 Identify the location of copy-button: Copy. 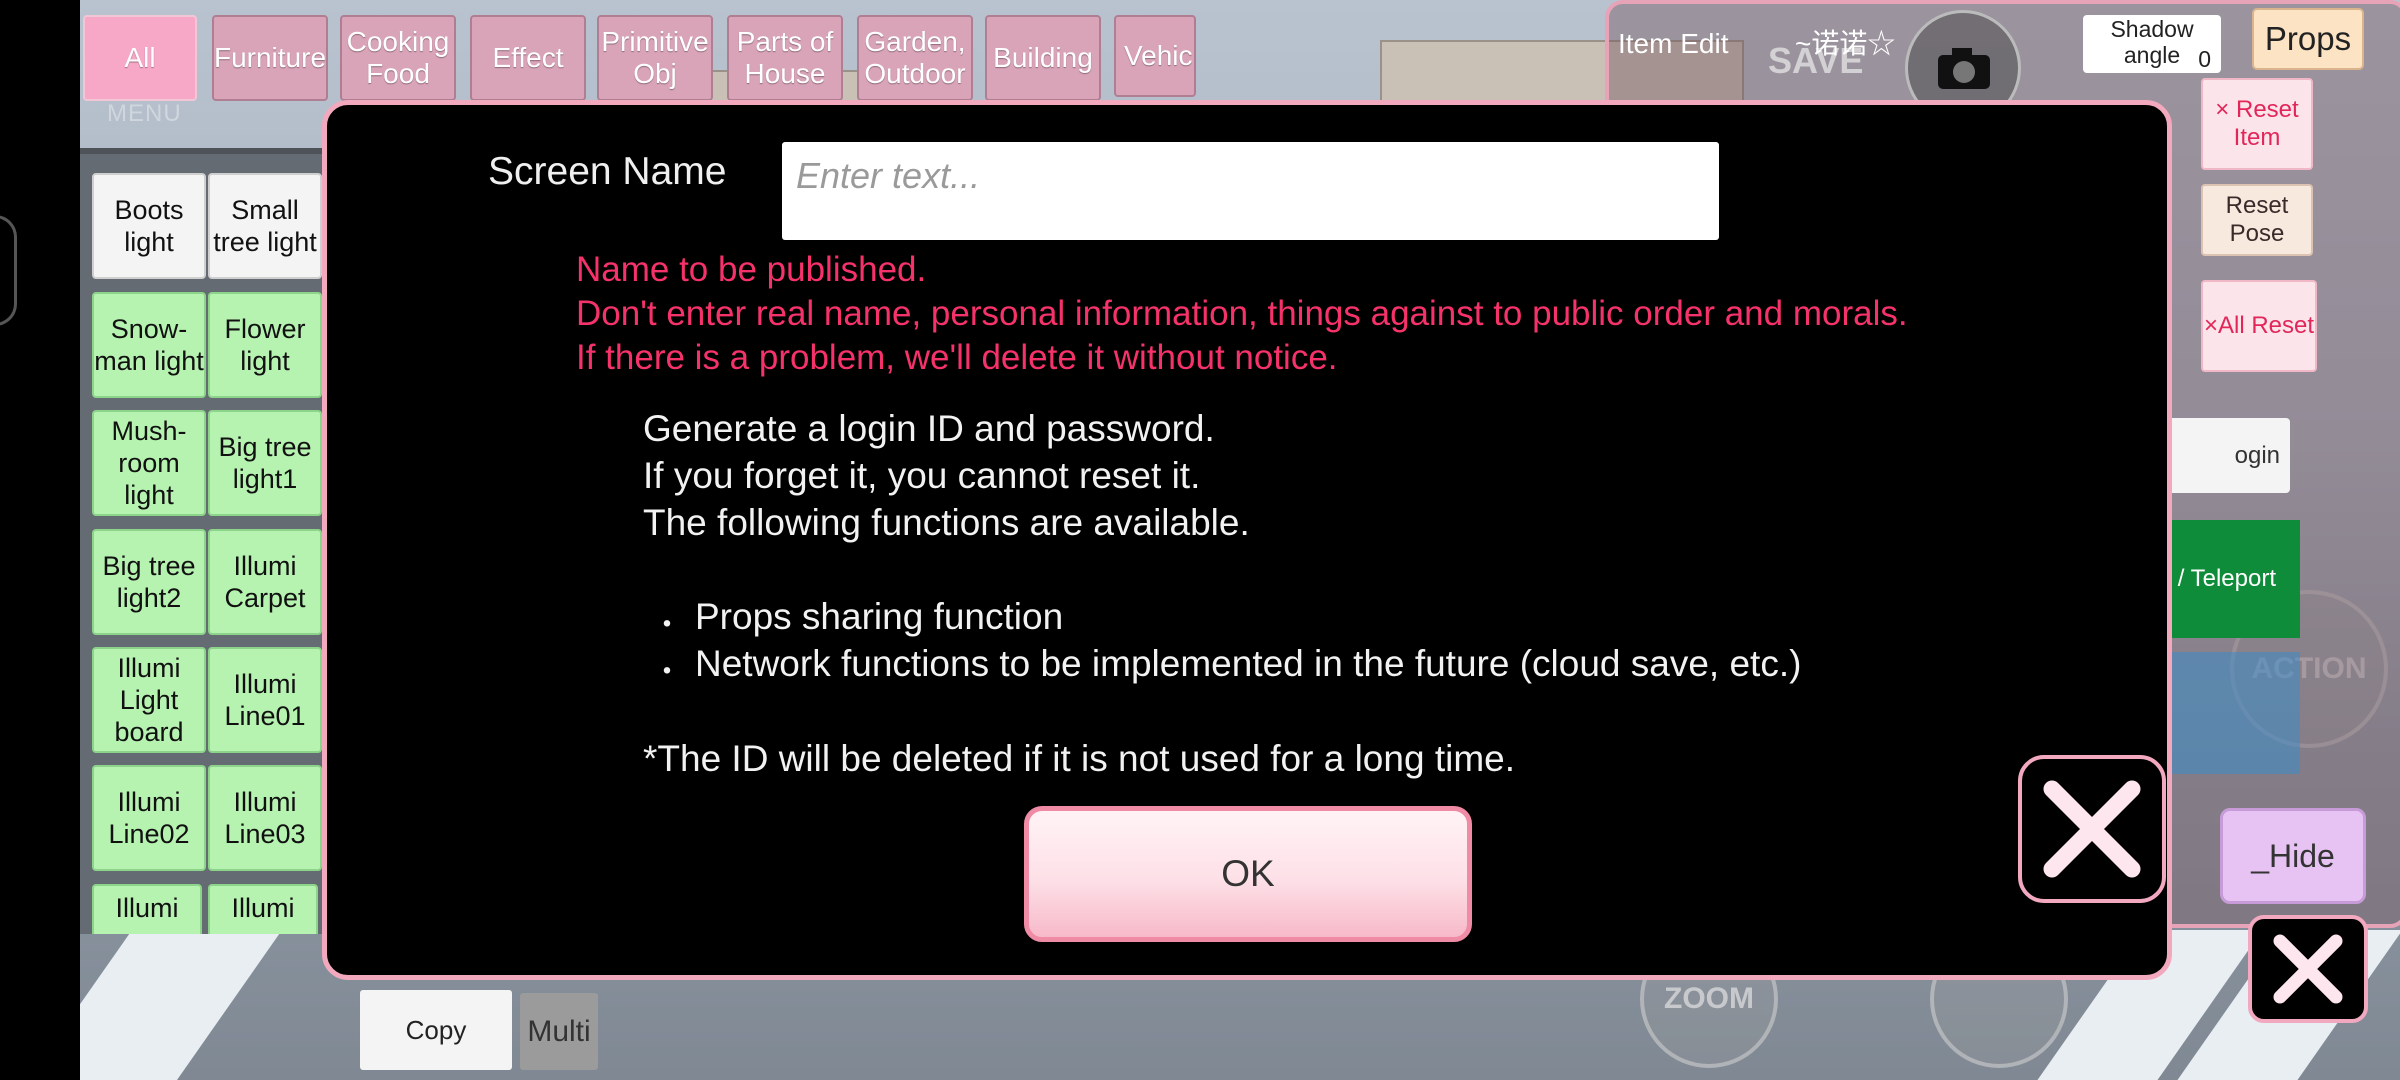
(436, 1030).